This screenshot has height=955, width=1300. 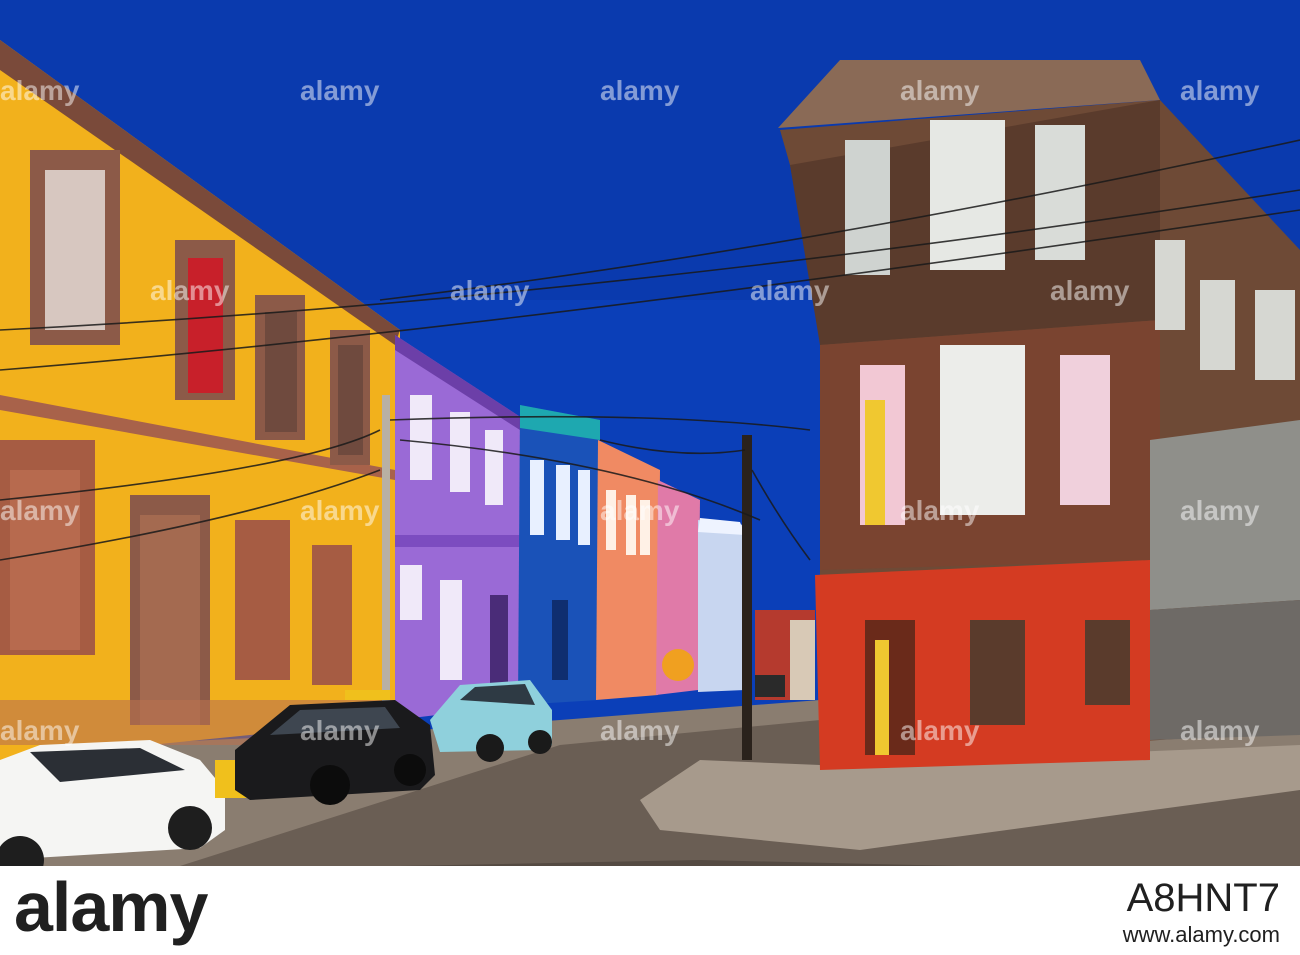 I want to click on white-sedan, so click(x=112, y=803).